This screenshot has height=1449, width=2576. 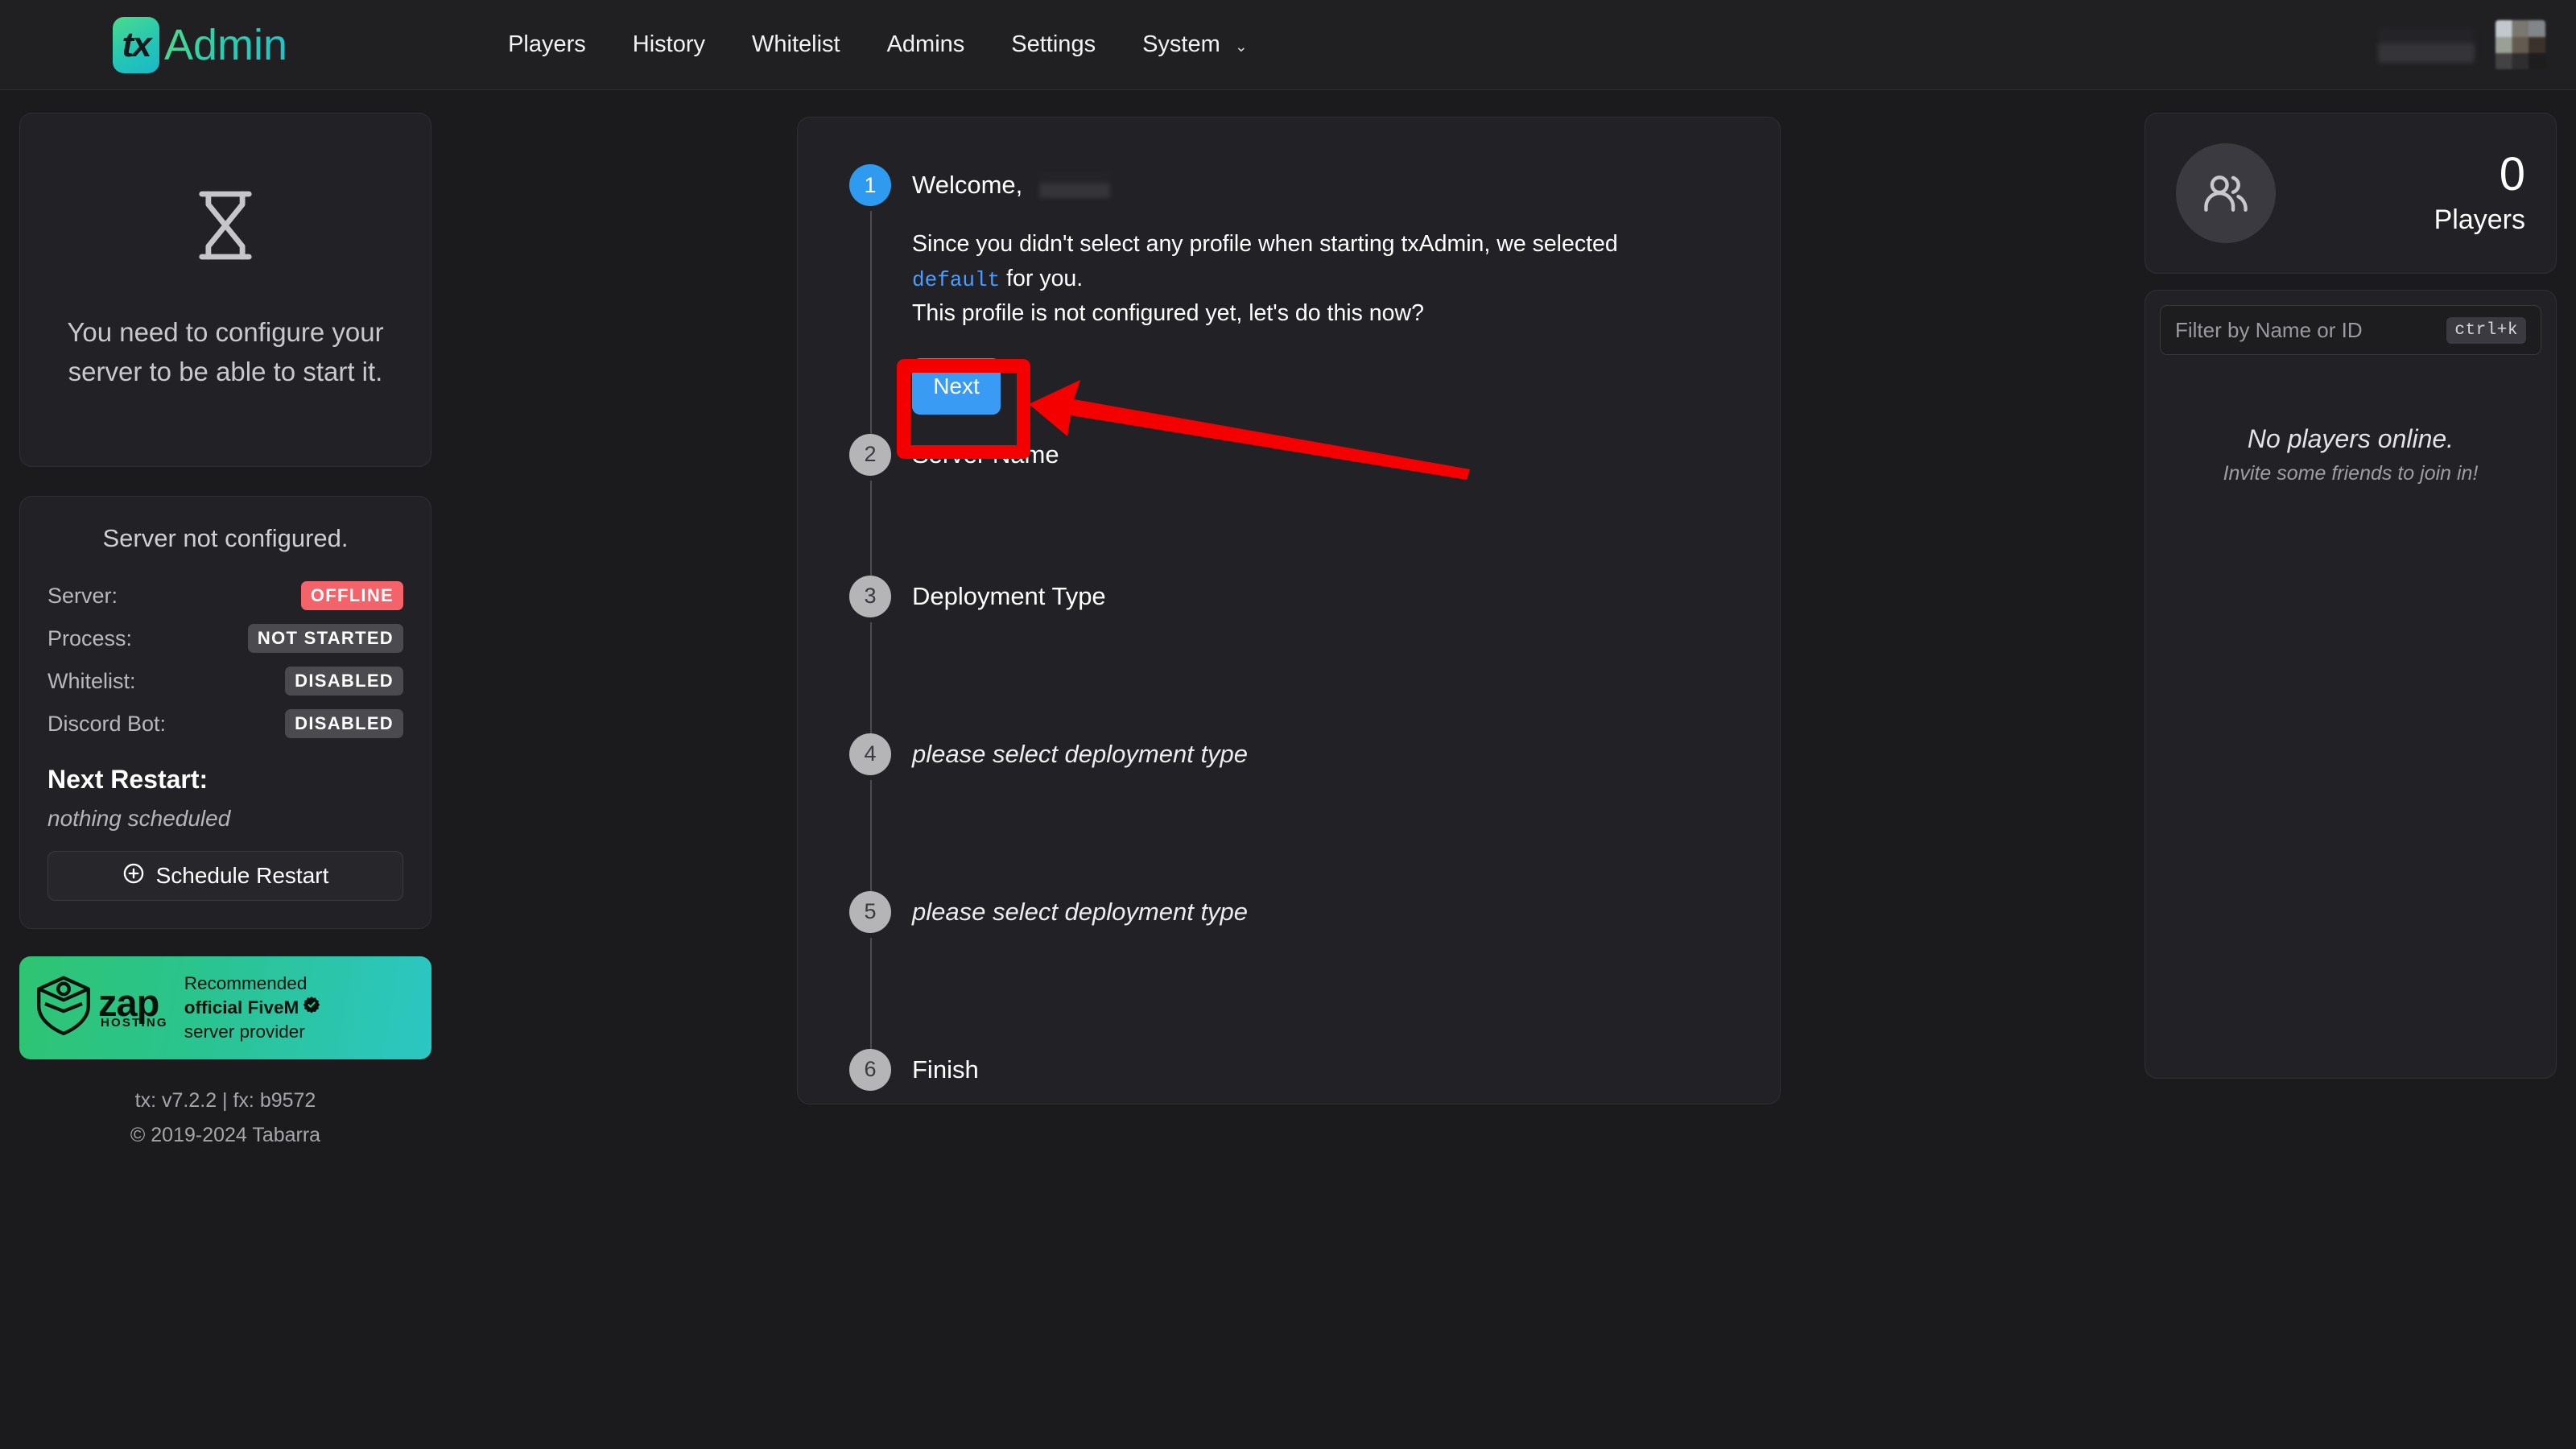 What do you see at coordinates (244, 1032) in the screenshot?
I see `promo-line-3: server provider` at bounding box center [244, 1032].